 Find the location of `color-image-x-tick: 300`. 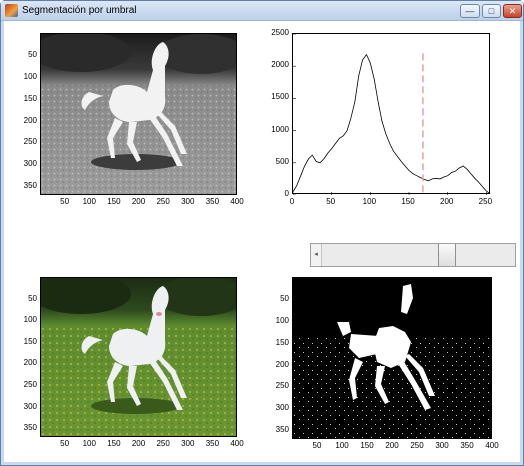

color-image-x-tick: 300 is located at coordinates (188, 443).